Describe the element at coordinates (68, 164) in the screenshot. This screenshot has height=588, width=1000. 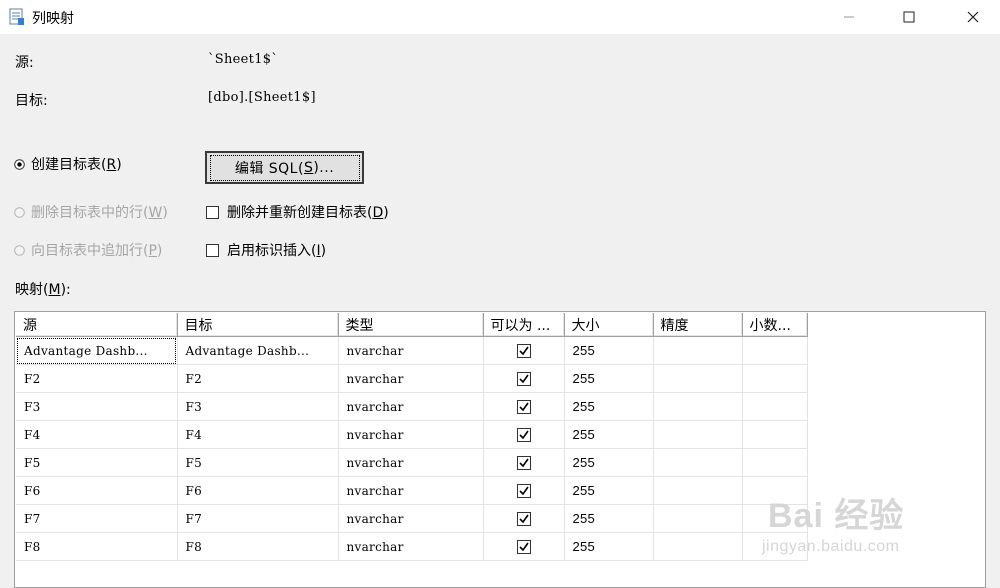
I see `create-table-radio: 创建目标表(R)` at that location.